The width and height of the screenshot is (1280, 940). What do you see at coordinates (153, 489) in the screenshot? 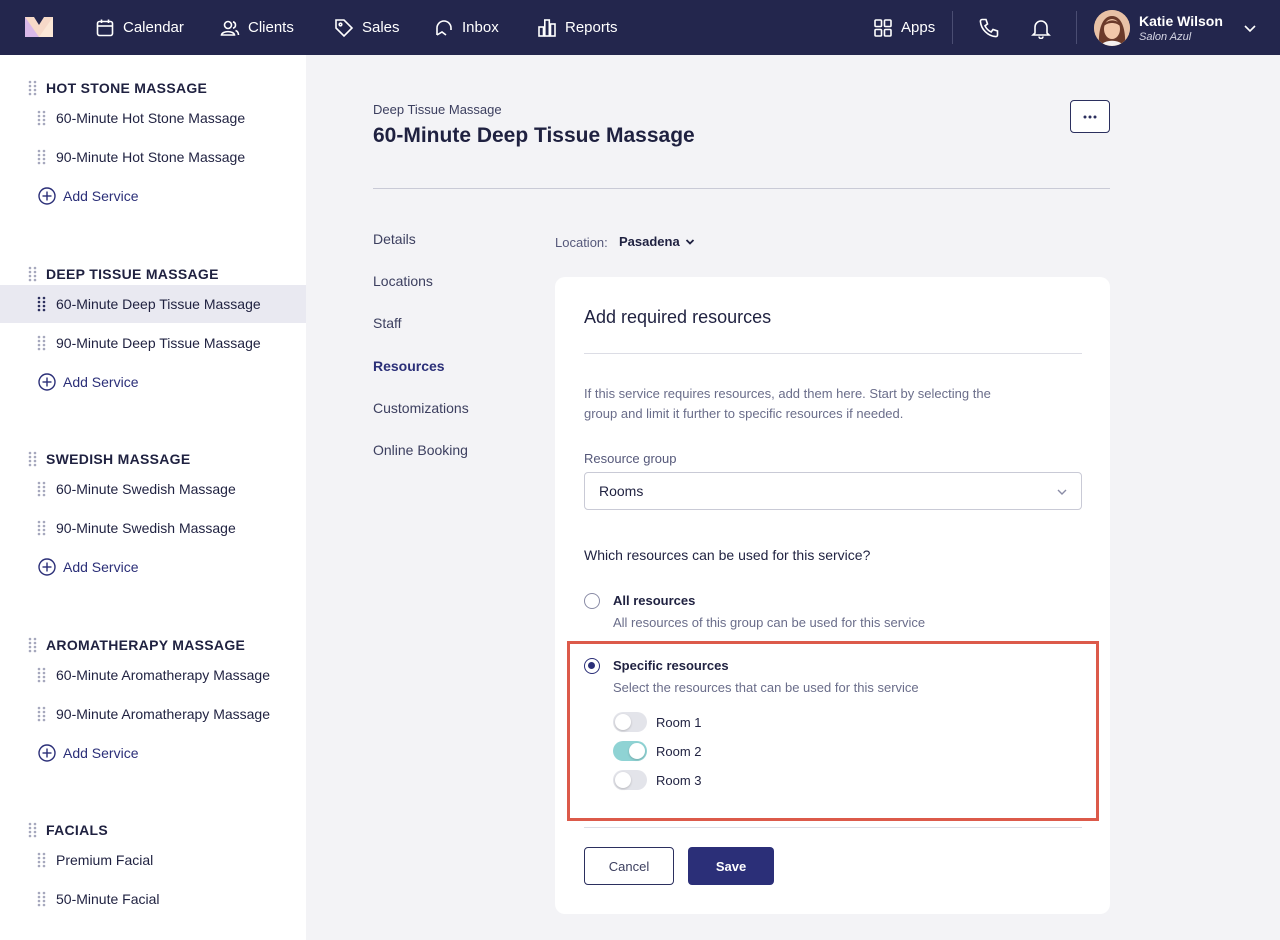
I see `service-item: 60-Minute Swedish Massage` at bounding box center [153, 489].